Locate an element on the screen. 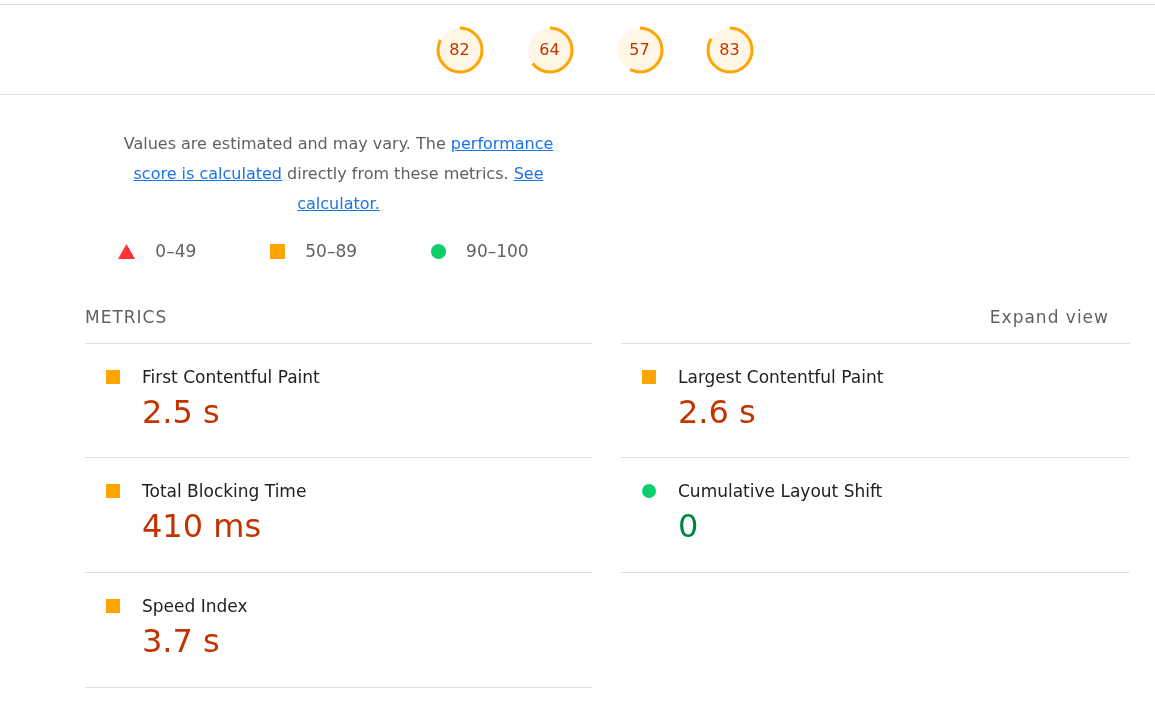 Image resolution: width=1155 pixels, height=714 pixels. metric-name: First Contentful Paint is located at coordinates (231, 377).